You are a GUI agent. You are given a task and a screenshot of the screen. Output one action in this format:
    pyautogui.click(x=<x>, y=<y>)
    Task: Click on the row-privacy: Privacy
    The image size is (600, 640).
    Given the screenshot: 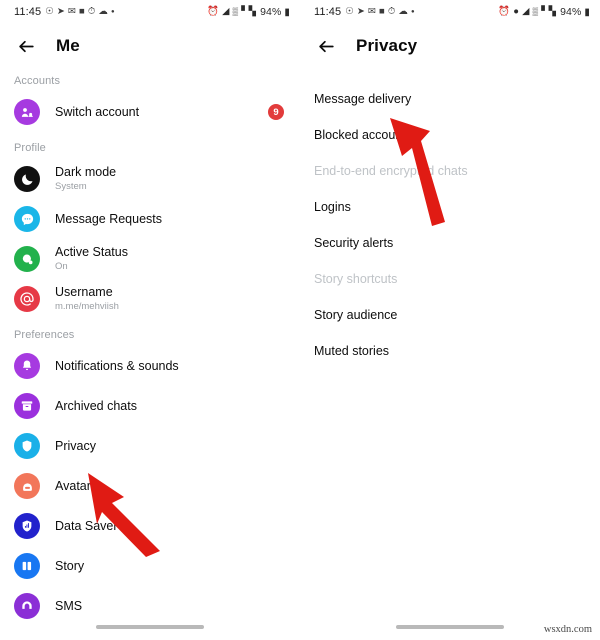 What is the action you would take?
    pyautogui.click(x=150, y=446)
    